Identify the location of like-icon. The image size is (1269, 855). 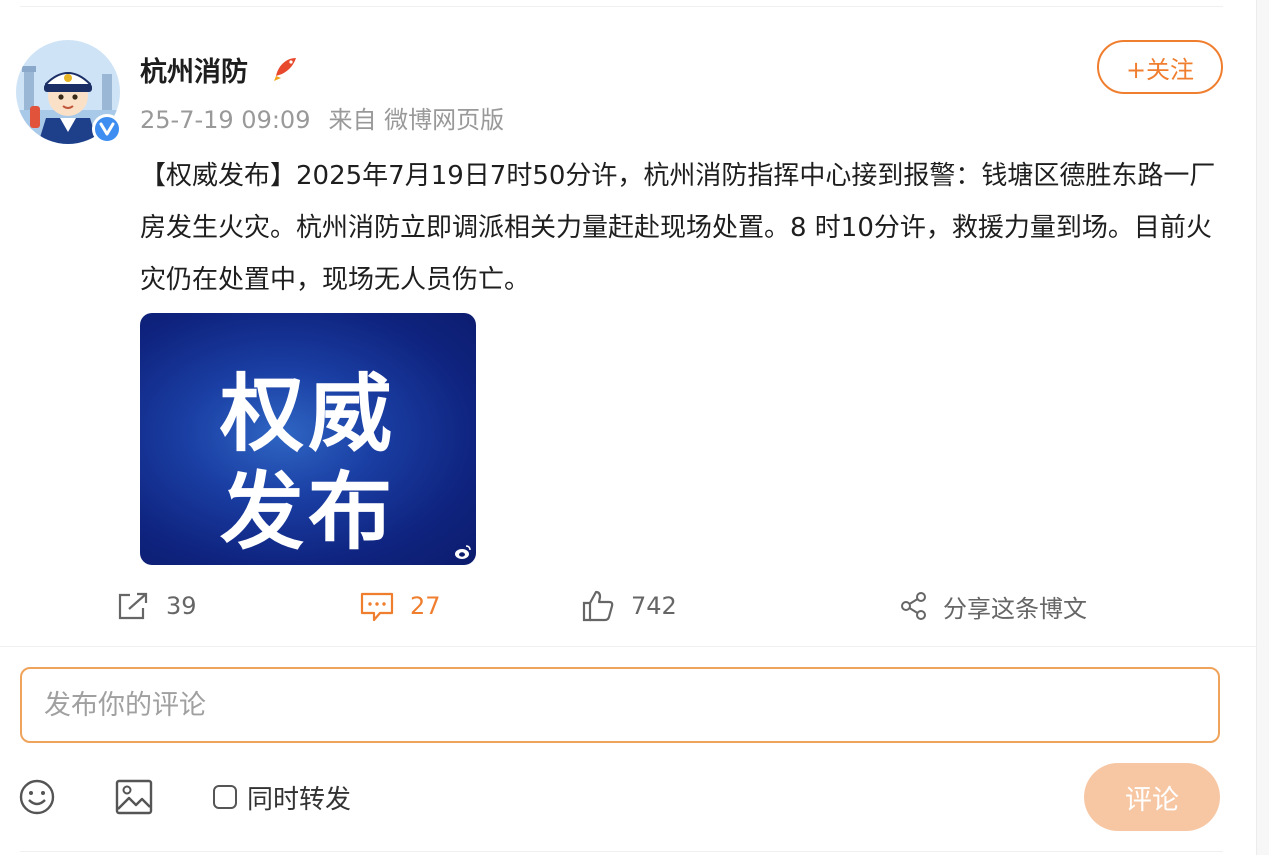
(598, 606).